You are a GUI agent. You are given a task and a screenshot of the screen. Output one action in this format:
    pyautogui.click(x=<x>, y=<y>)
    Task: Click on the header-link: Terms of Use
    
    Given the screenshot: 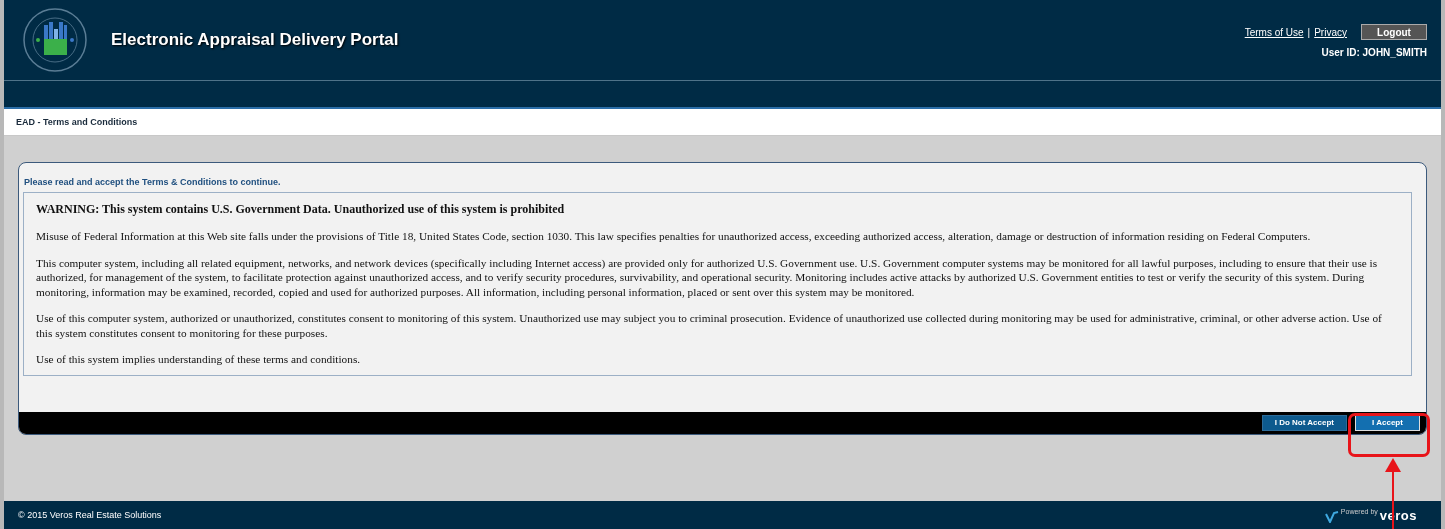 What is the action you would take?
    pyautogui.click(x=1274, y=32)
    